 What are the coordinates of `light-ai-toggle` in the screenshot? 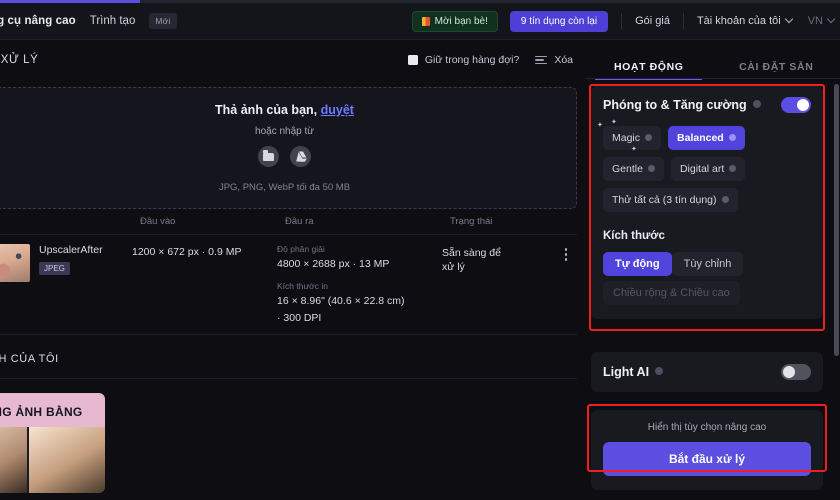 It's located at (796, 372).